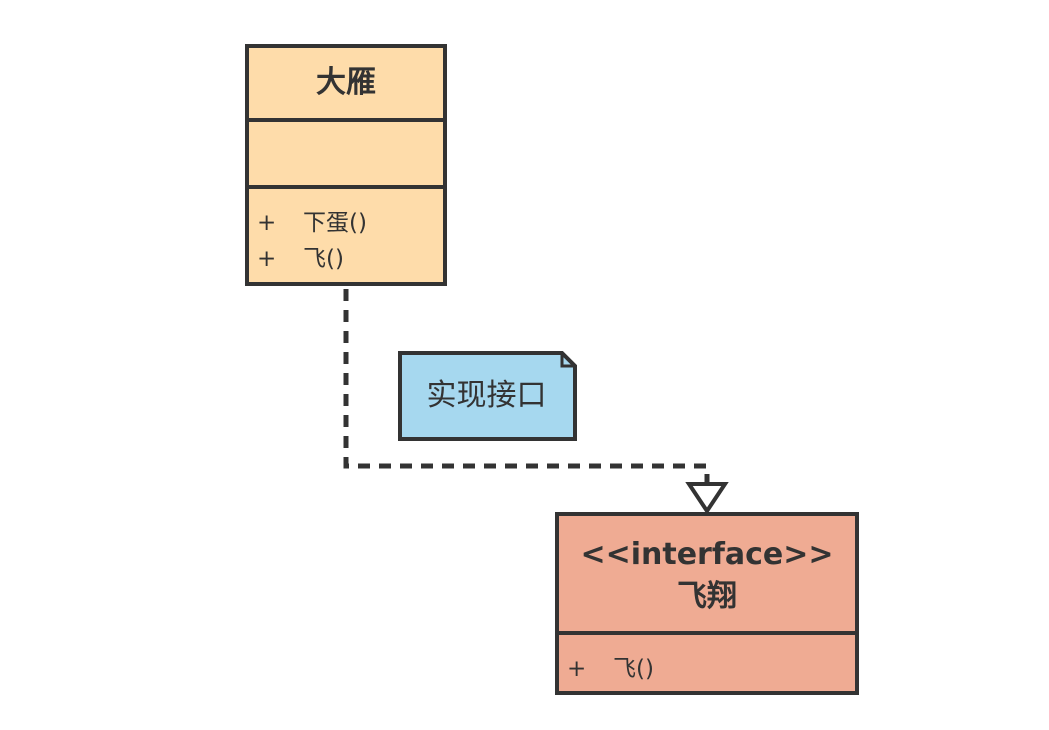 The height and width of the screenshot is (730, 1049). Describe the element at coordinates (707, 596) in the screenshot. I see `interface-name: 飞翔` at that location.